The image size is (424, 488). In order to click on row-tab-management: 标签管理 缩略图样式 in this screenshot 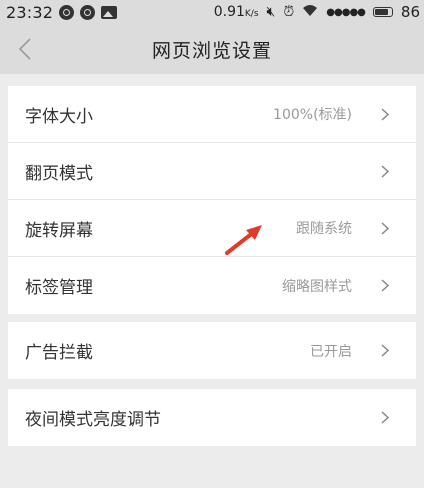, I will do `click(212, 285)`.